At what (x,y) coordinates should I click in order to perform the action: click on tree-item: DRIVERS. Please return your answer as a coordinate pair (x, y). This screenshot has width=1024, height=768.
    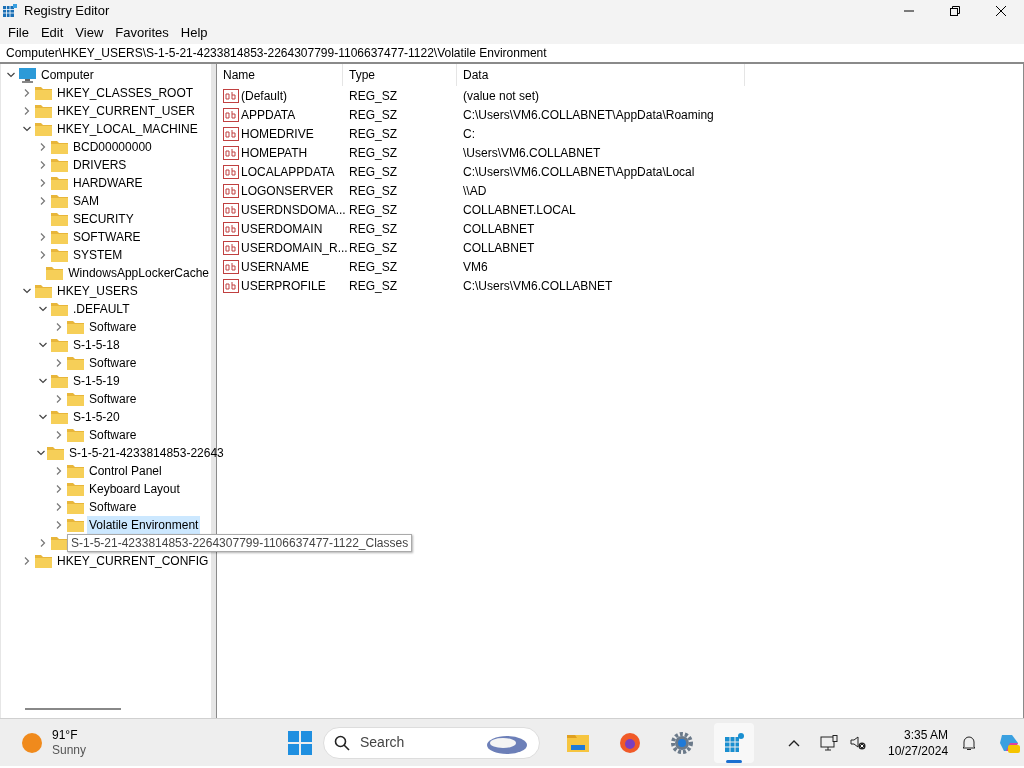
    Looking at the image, I should click on (100, 165).